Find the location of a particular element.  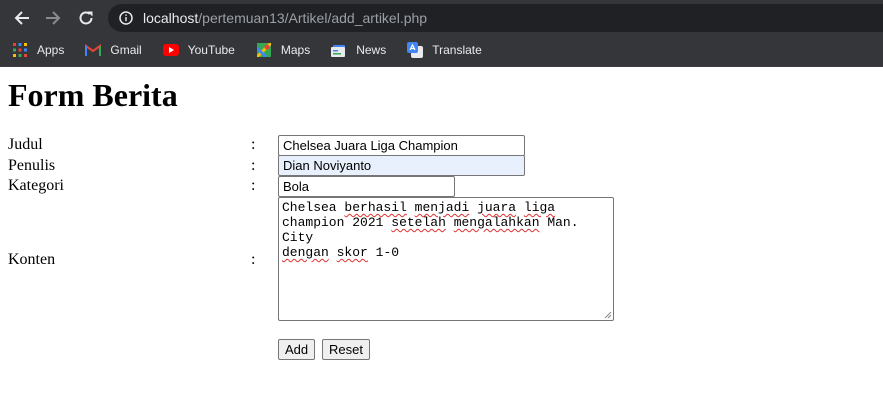

misspelled-word: setelah is located at coordinates (418, 222).